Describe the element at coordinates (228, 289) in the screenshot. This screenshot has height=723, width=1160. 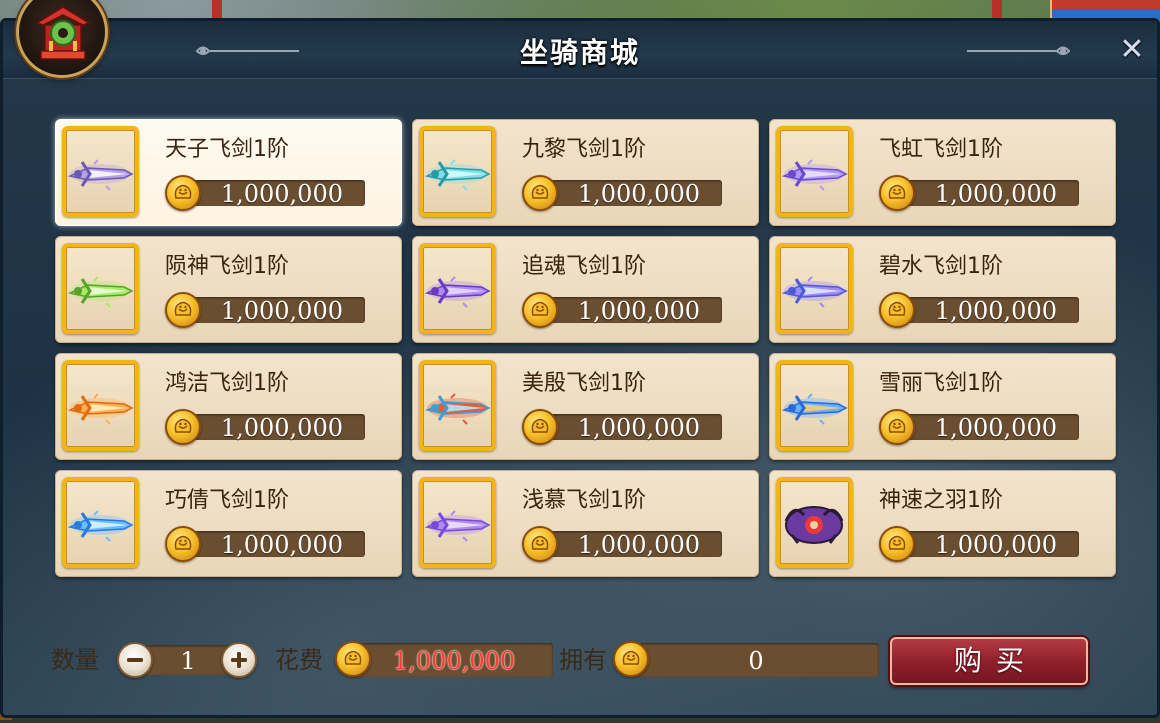
I see `shop-item-card: 陨神飞剑1阶 1,000,000` at that location.